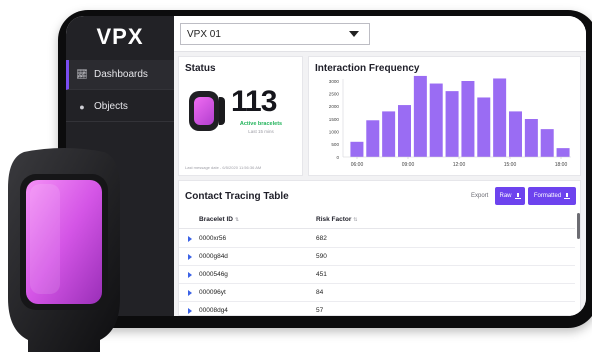 The width and height of the screenshot is (592, 352). What do you see at coordinates (377, 293) in the screenshot?
I see `table-row: 000096yt 84` at bounding box center [377, 293].